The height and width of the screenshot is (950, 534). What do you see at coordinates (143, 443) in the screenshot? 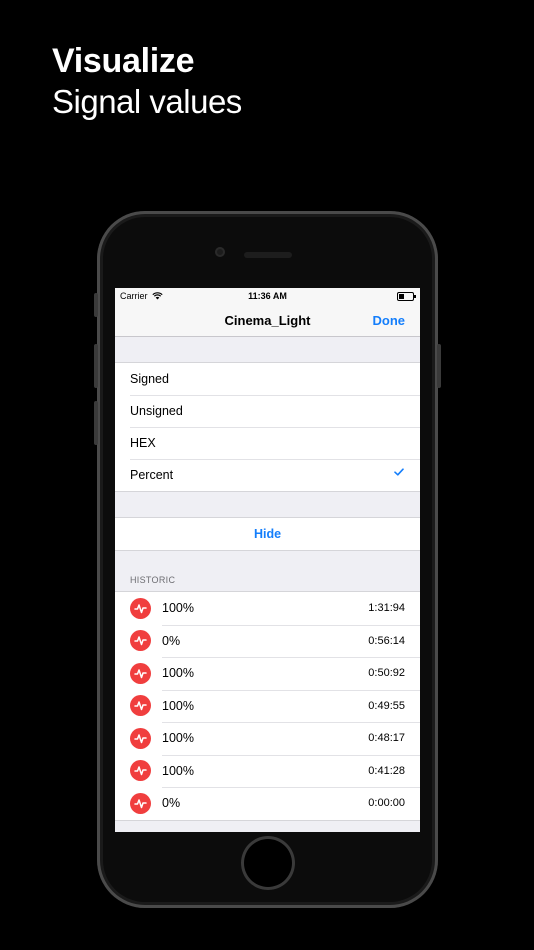
I see `format-option-label: HEX` at bounding box center [143, 443].